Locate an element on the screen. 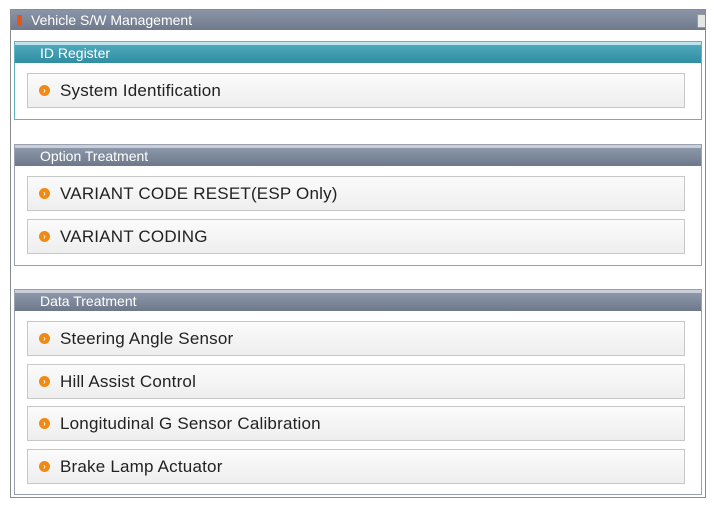 The height and width of the screenshot is (509, 714). menu-item-system-identification: › System Identification is located at coordinates (356, 90).